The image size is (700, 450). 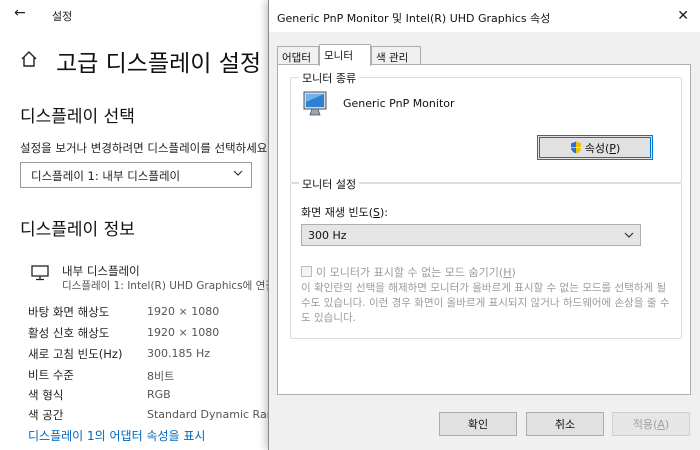 What do you see at coordinates (335, 212) in the screenshot?
I see `refresh-rate-label-text: 화면 재생 빈도` at bounding box center [335, 212].